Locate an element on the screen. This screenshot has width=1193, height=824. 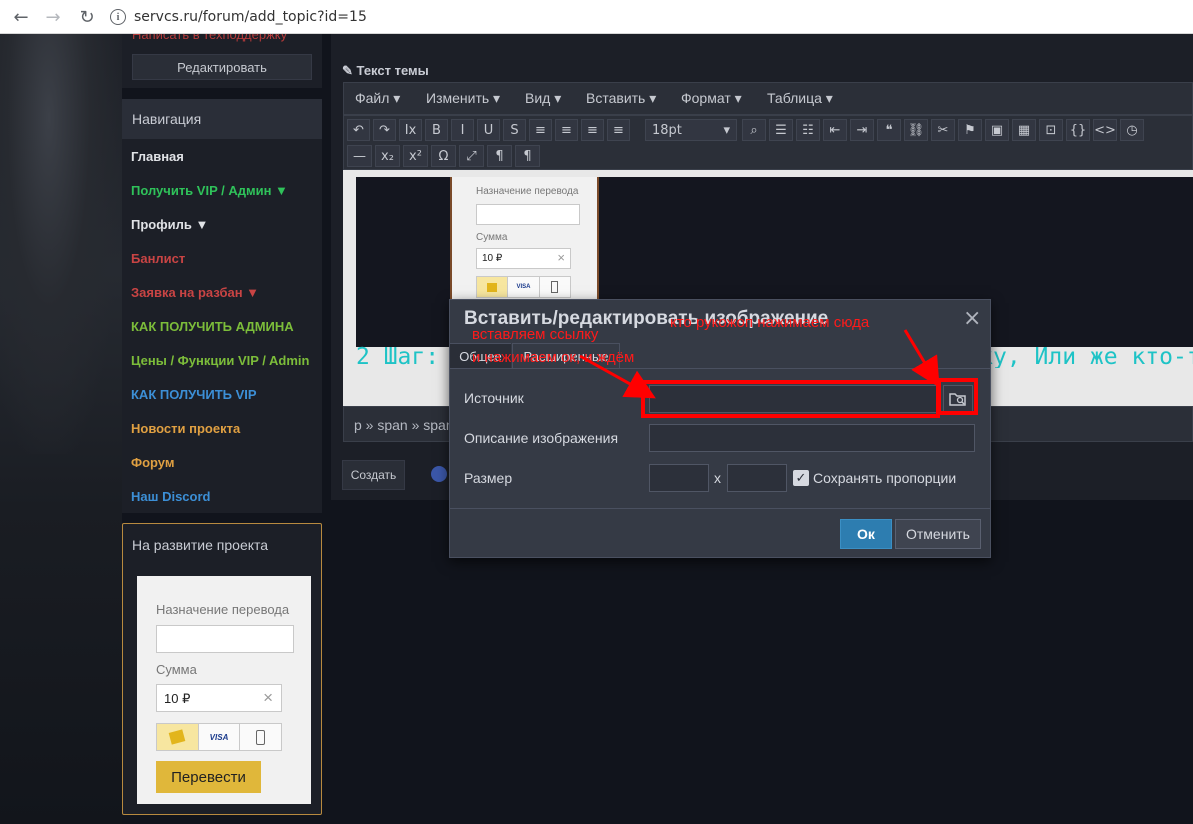
annotation-arrows is located at coordinates (759, 364).